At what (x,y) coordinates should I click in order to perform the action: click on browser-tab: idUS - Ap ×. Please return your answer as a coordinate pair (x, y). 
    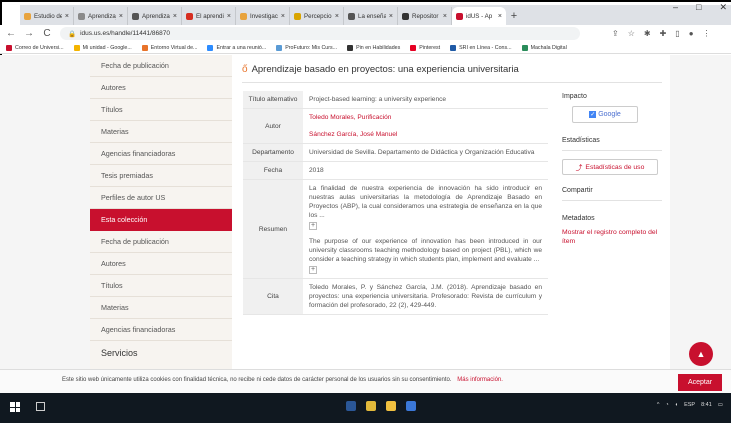
    Looking at the image, I should click on (479, 16).